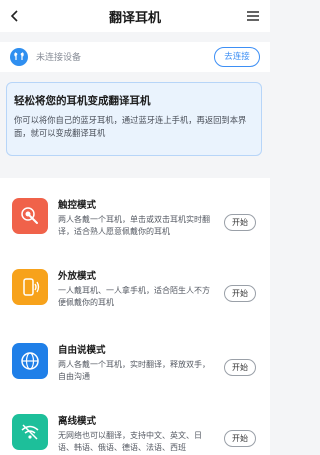 The image size is (320, 455). What do you see at coordinates (30, 361) in the screenshot?
I see `globe-icon` at bounding box center [30, 361].